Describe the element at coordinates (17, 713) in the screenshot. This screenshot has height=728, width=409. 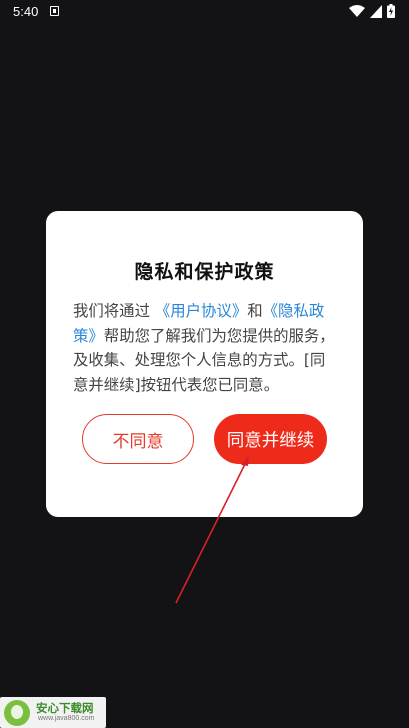
I see `watermark-logo-icon` at that location.